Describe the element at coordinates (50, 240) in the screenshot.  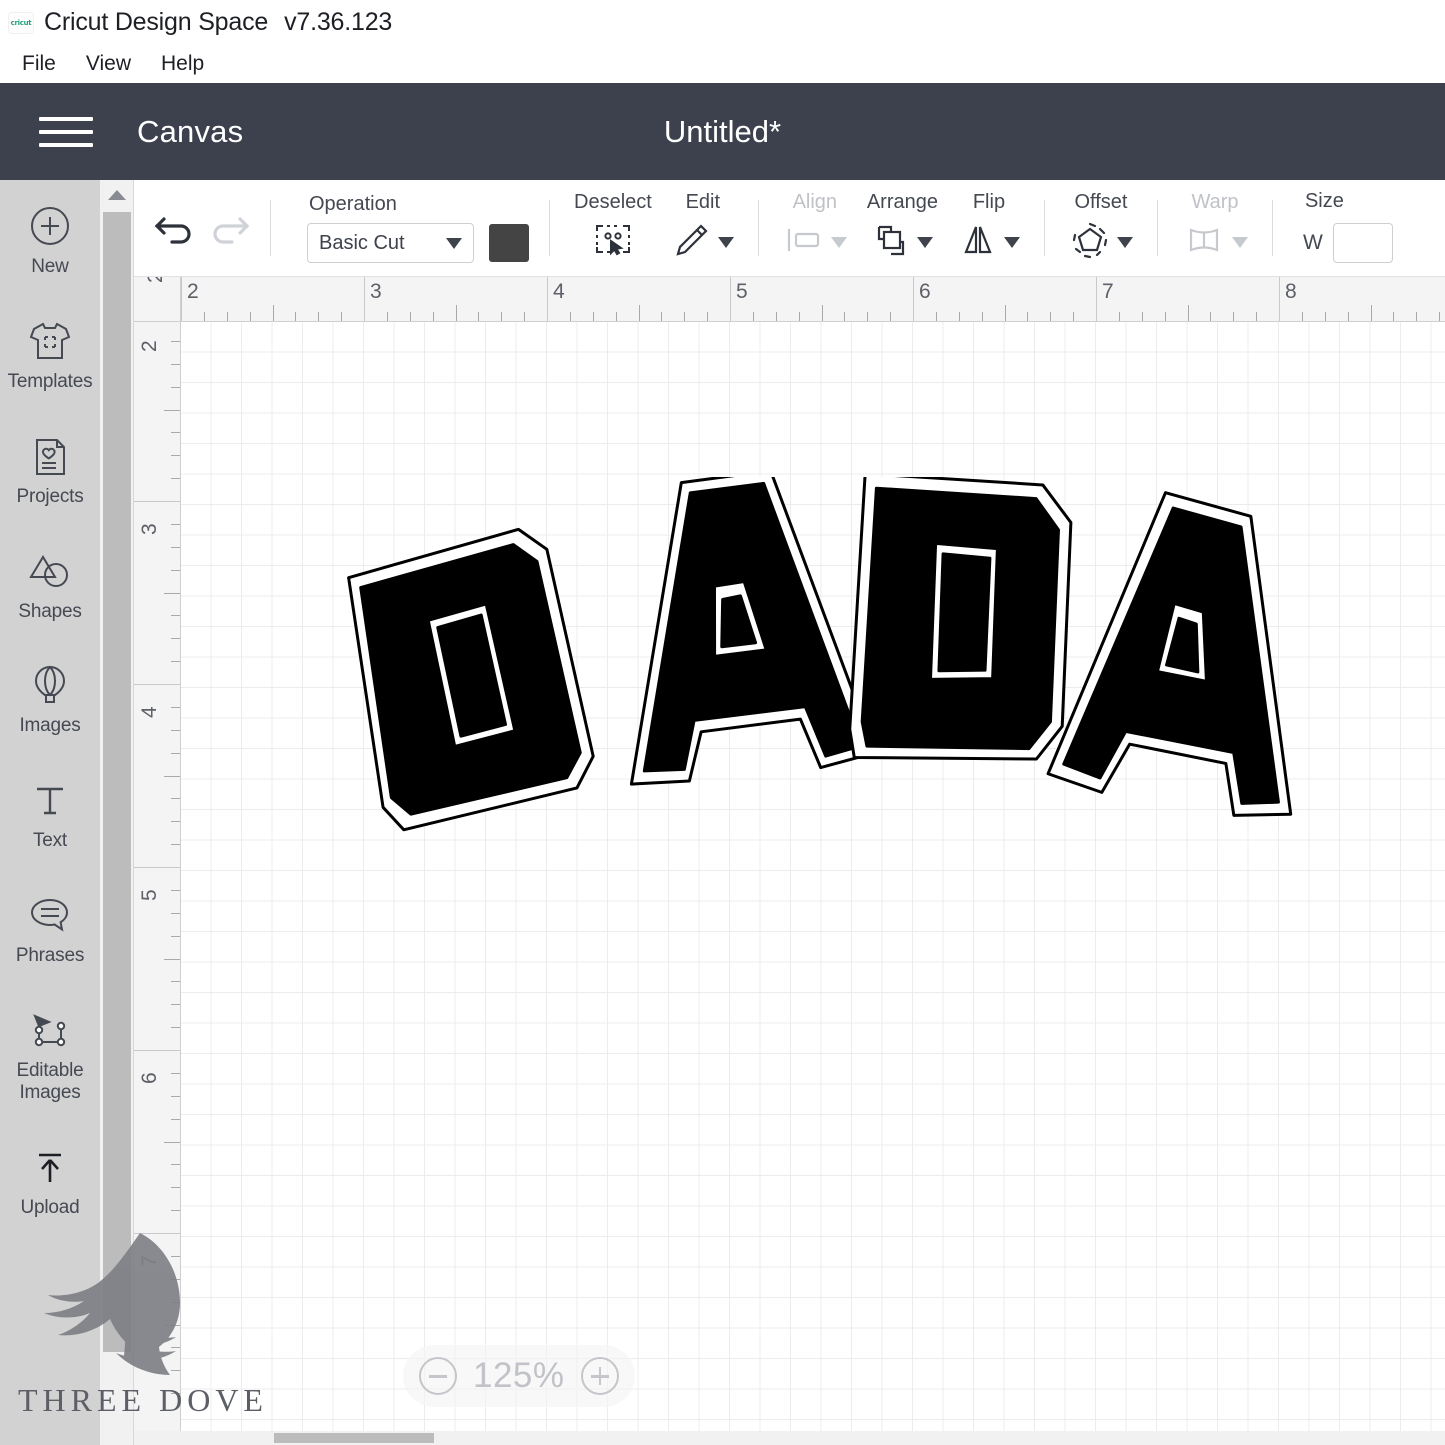
I see `sidebar-item-new: New` at that location.